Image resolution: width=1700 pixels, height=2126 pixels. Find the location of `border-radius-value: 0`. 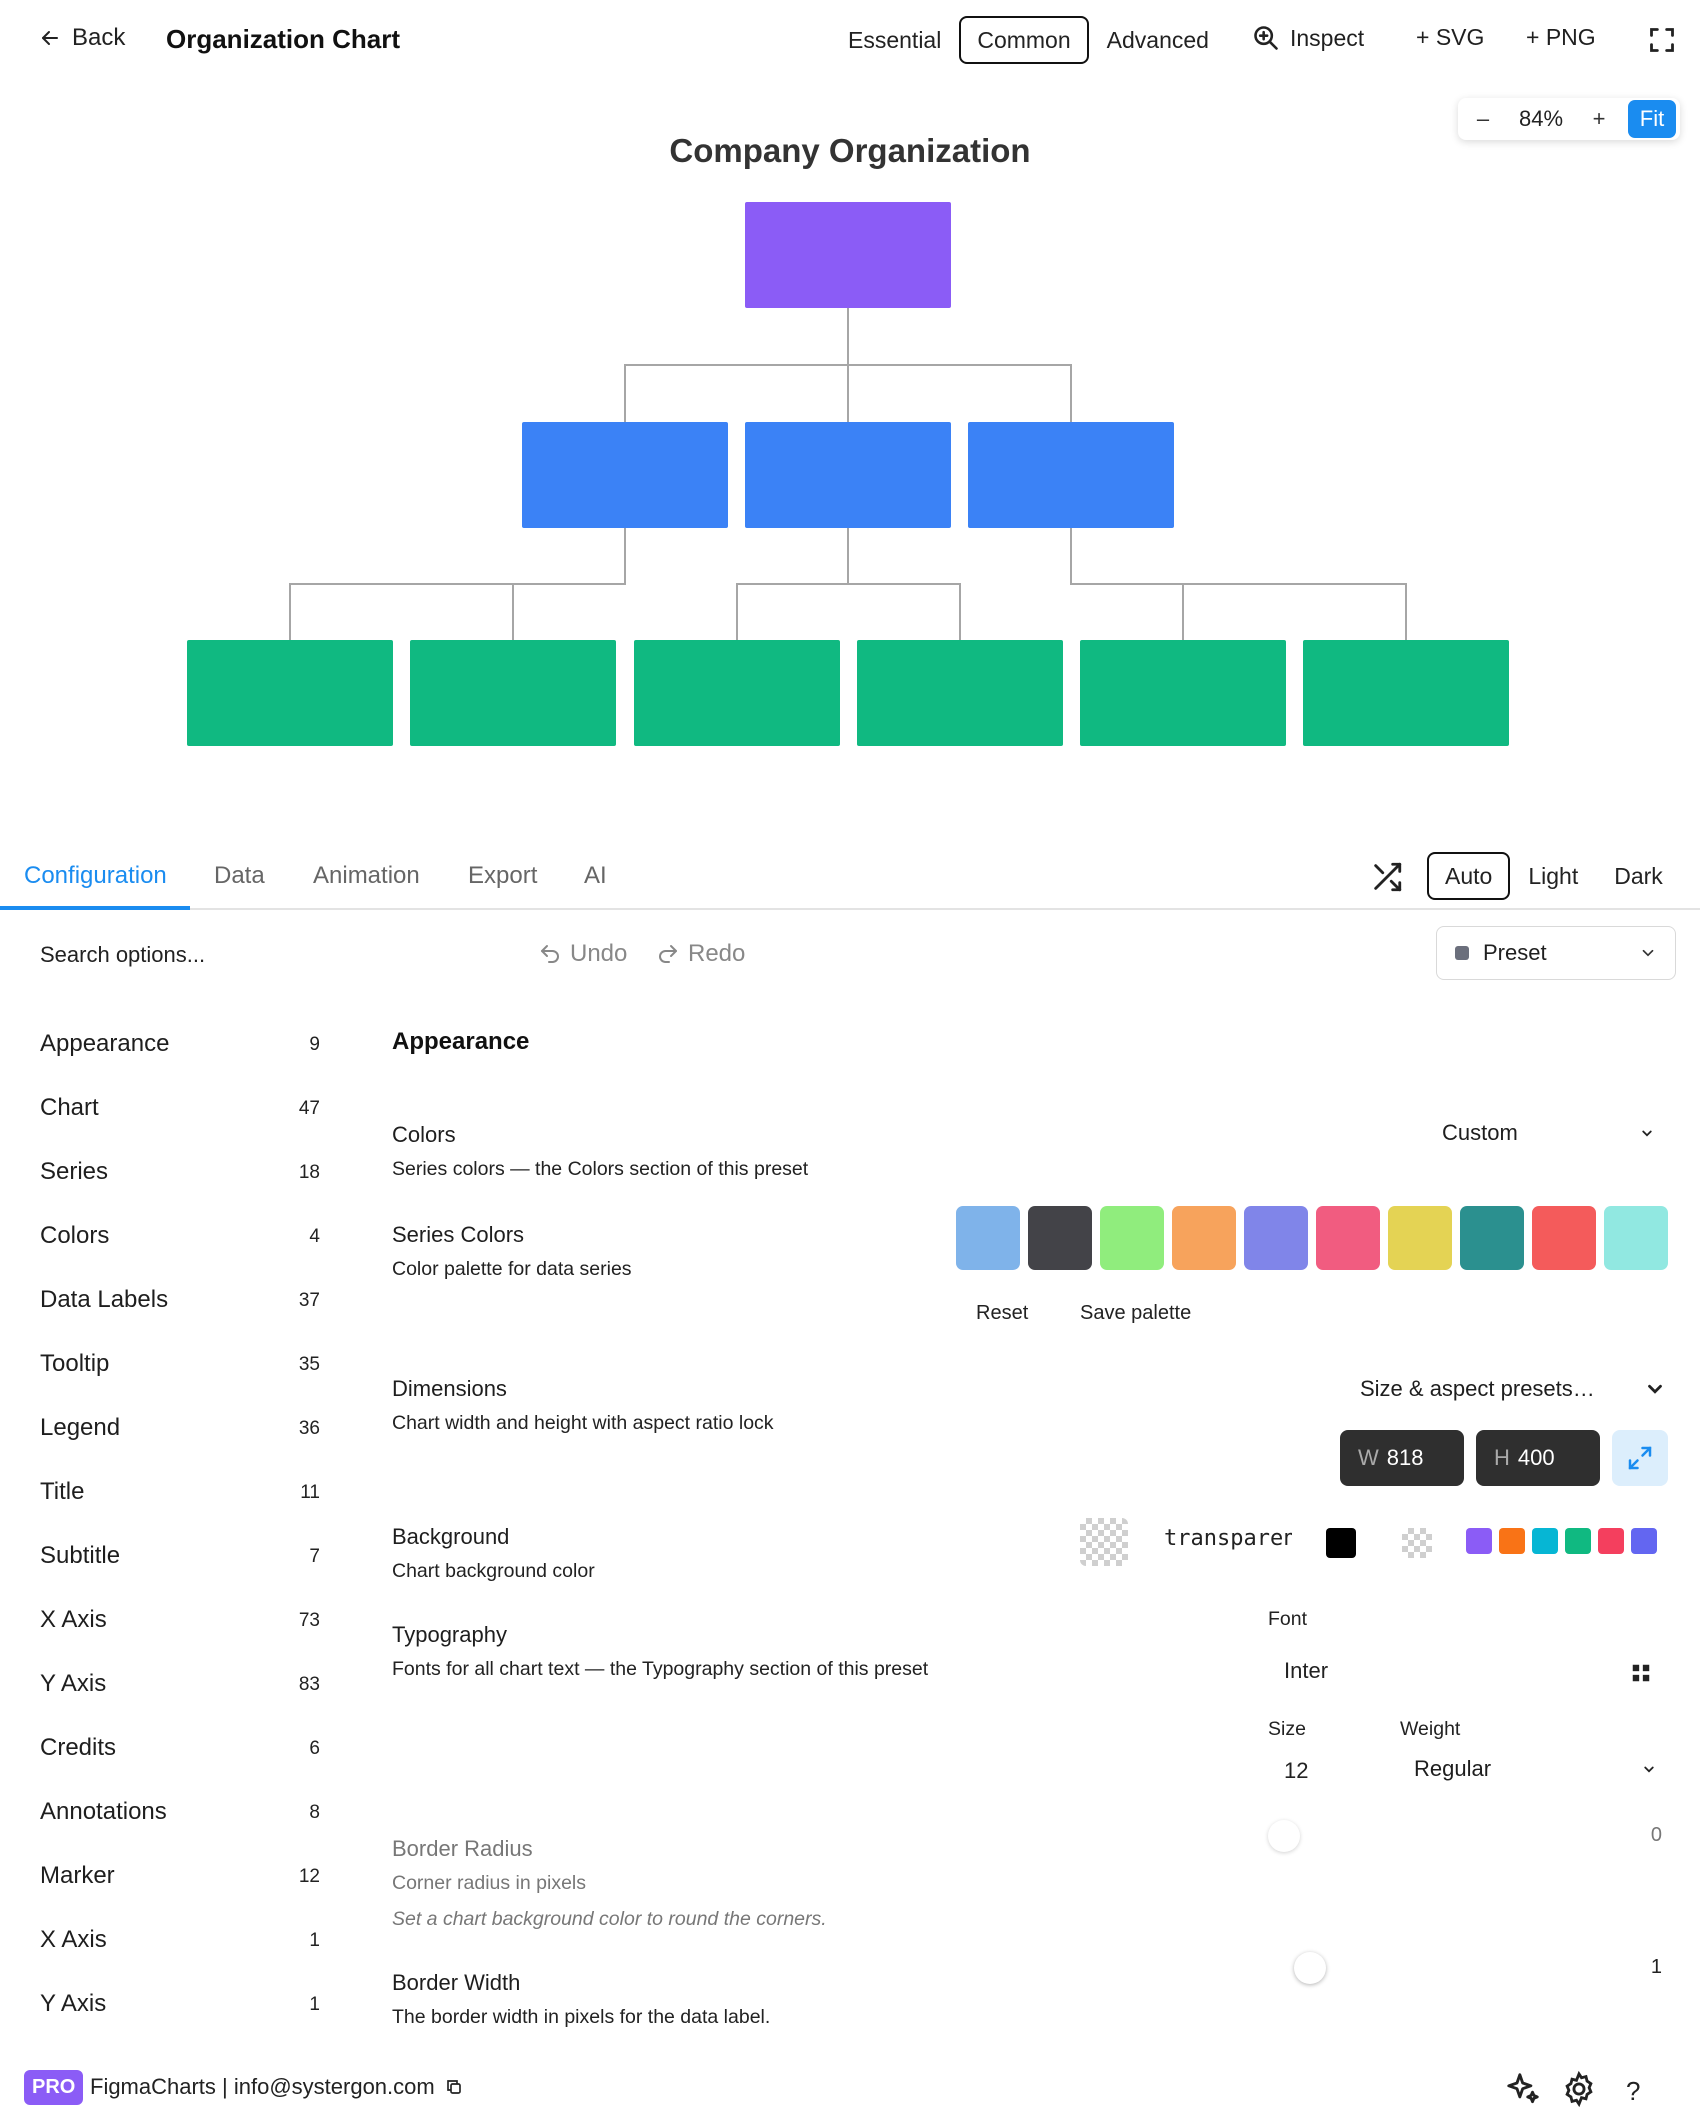

border-radius-value: 0 is located at coordinates (1656, 1835).